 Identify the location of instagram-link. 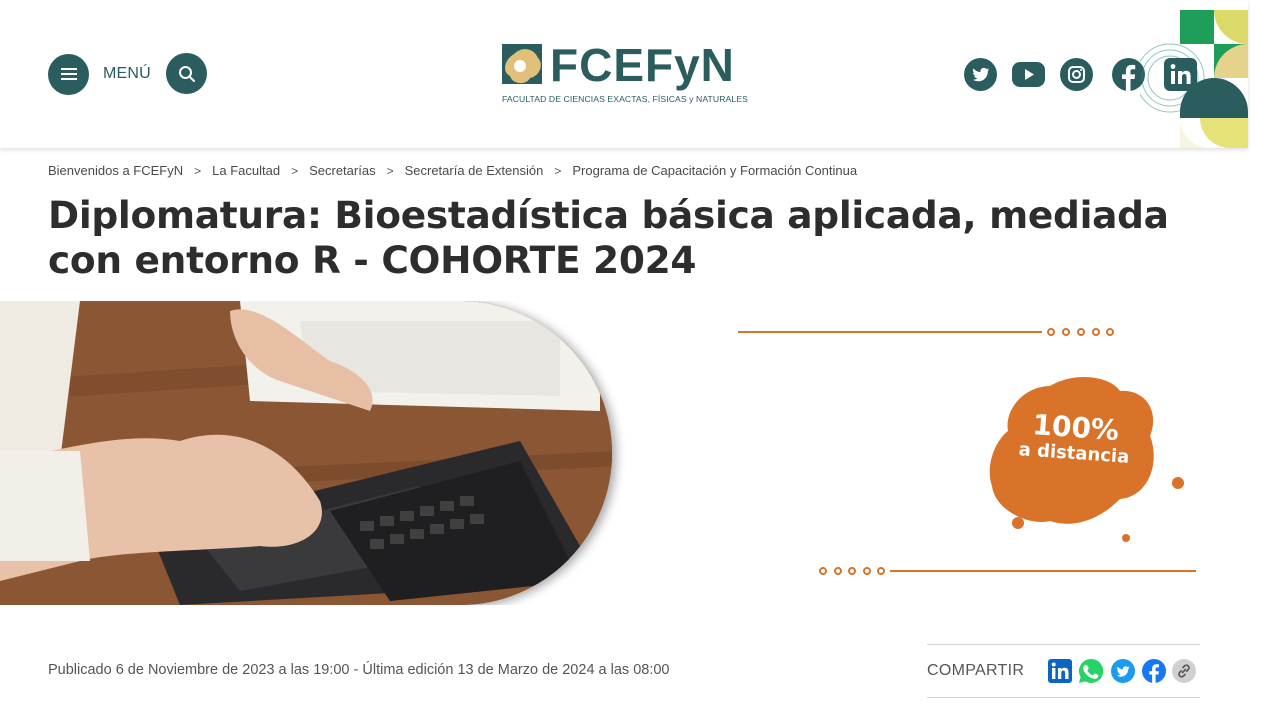
(1076, 77).